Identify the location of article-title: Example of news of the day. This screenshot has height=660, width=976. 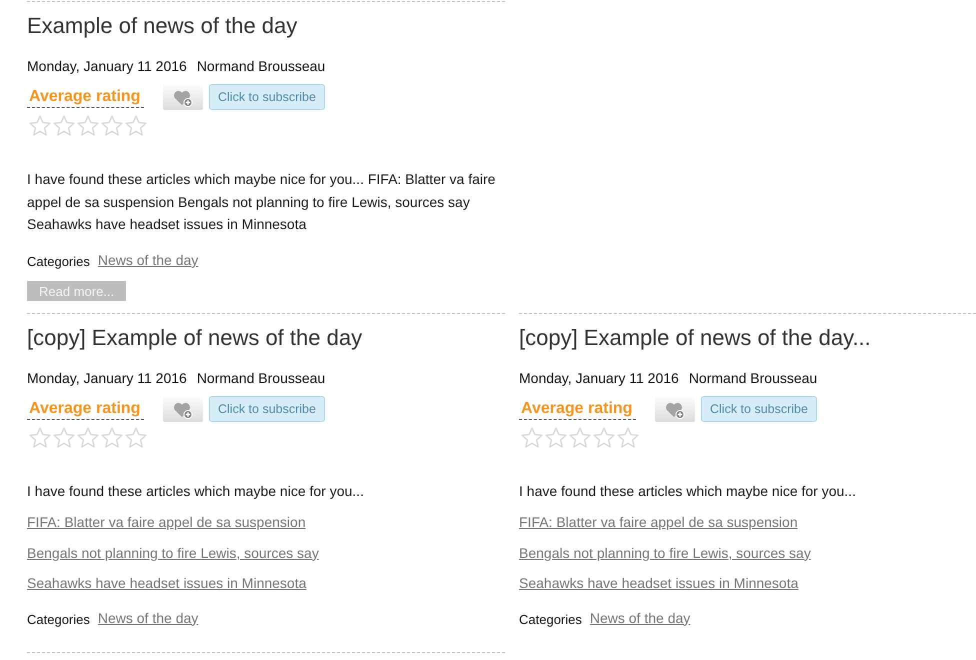
(162, 26).